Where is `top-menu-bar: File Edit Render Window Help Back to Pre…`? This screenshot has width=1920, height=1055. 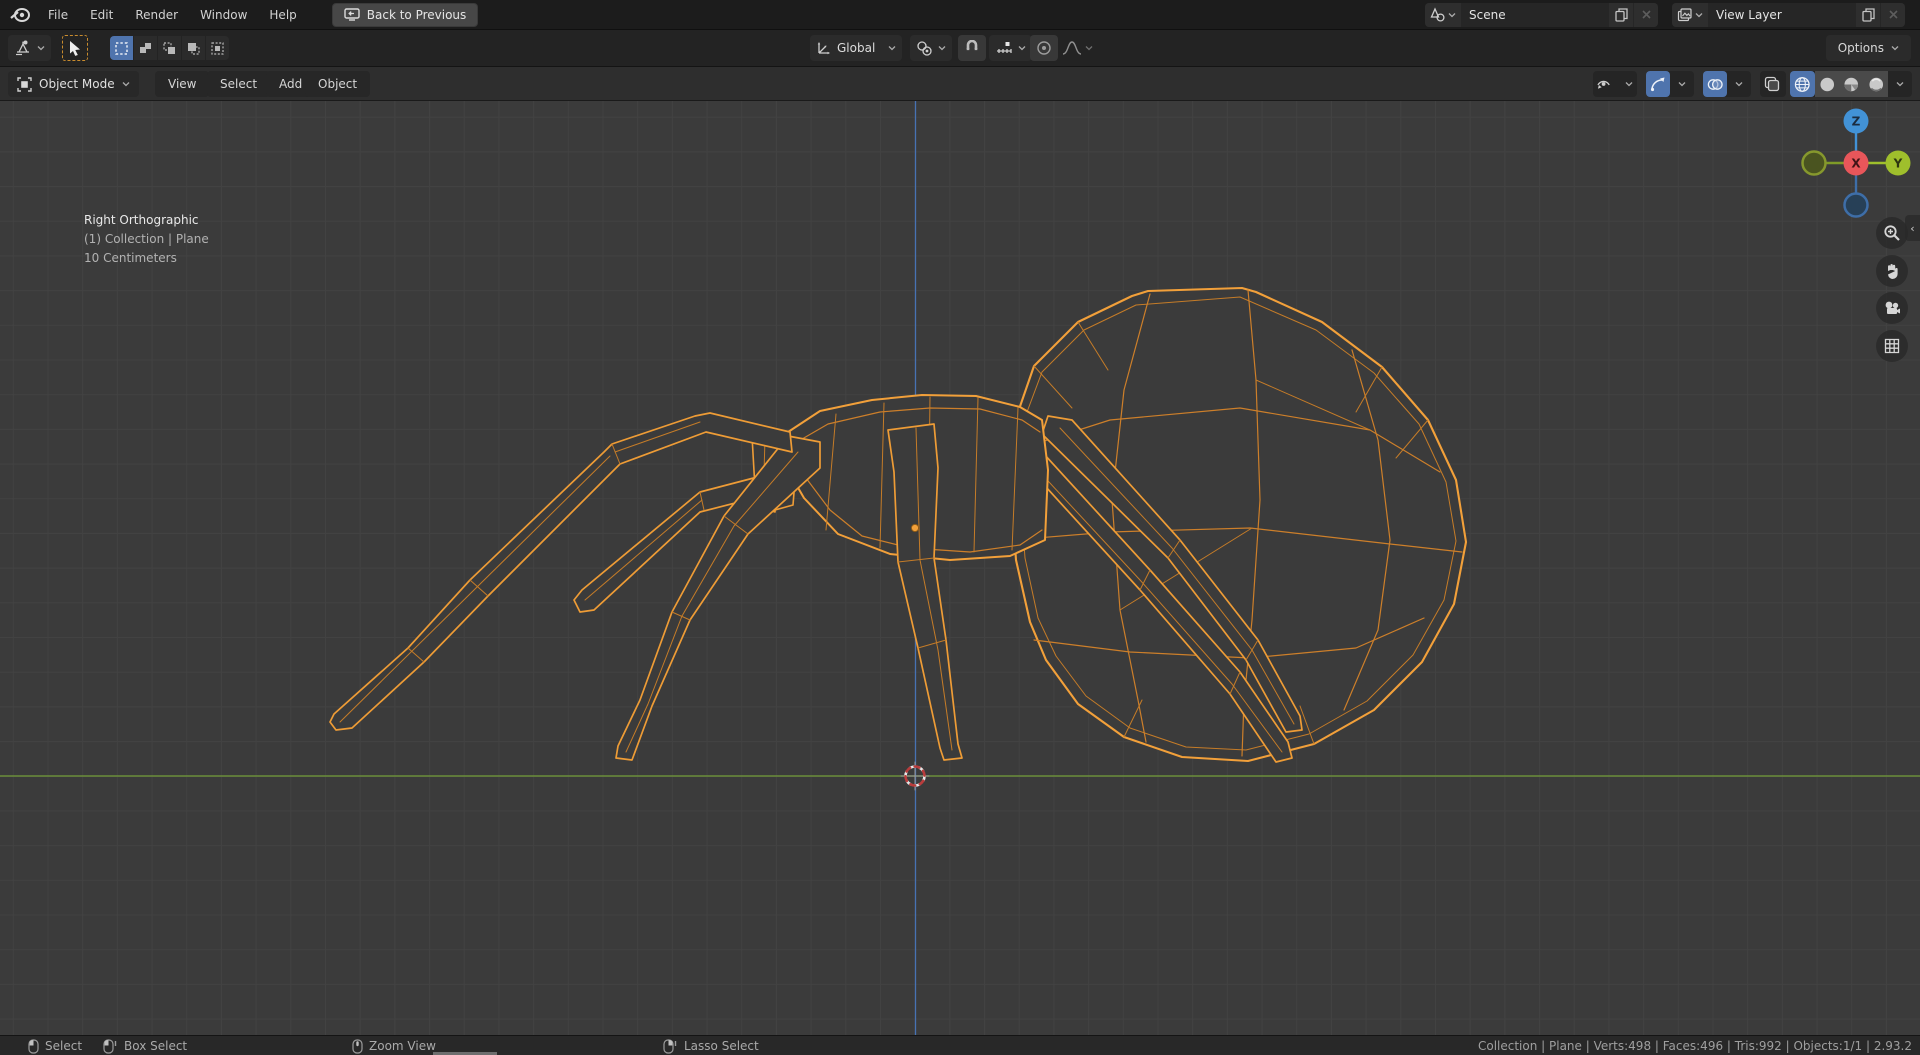
top-menu-bar: File Edit Render Window Help Back to Pre… is located at coordinates (960, 15).